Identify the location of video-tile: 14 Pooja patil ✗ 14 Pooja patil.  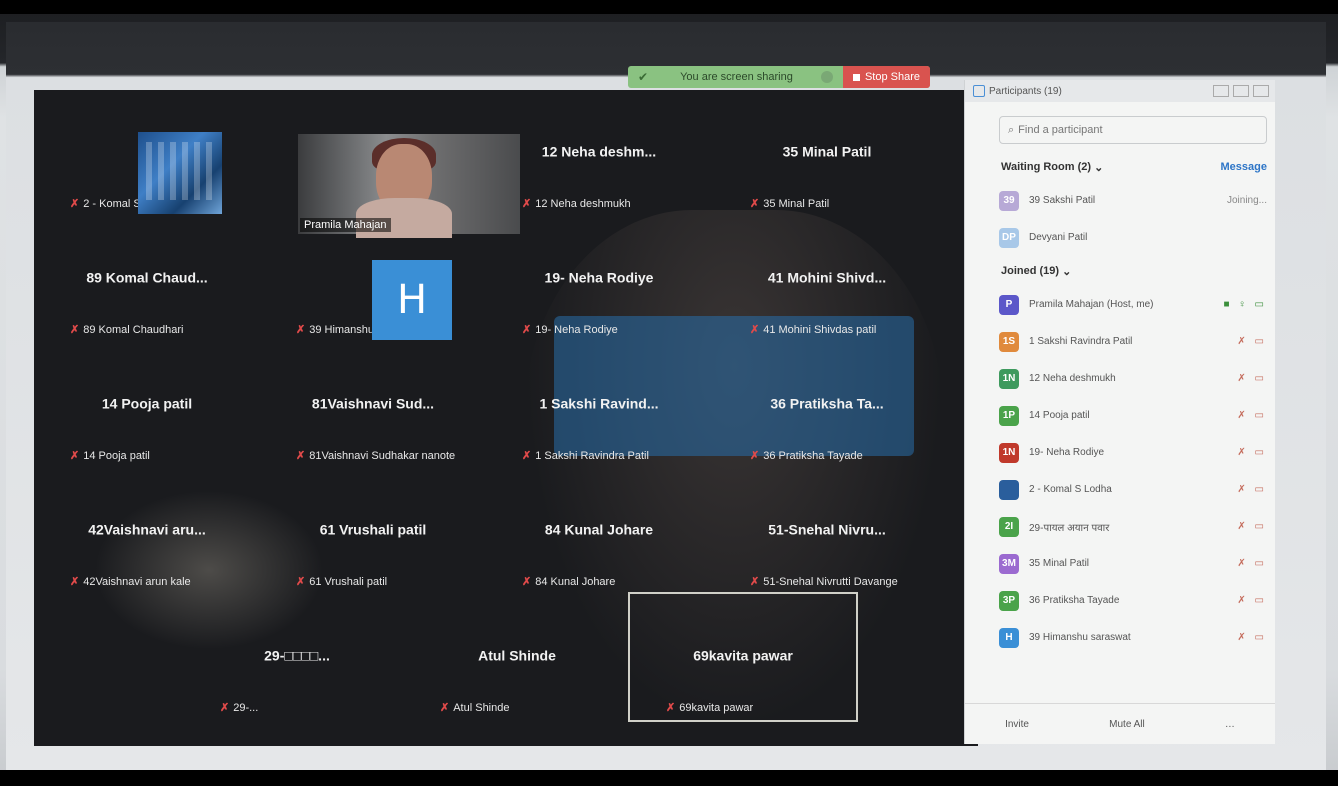
(147, 405).